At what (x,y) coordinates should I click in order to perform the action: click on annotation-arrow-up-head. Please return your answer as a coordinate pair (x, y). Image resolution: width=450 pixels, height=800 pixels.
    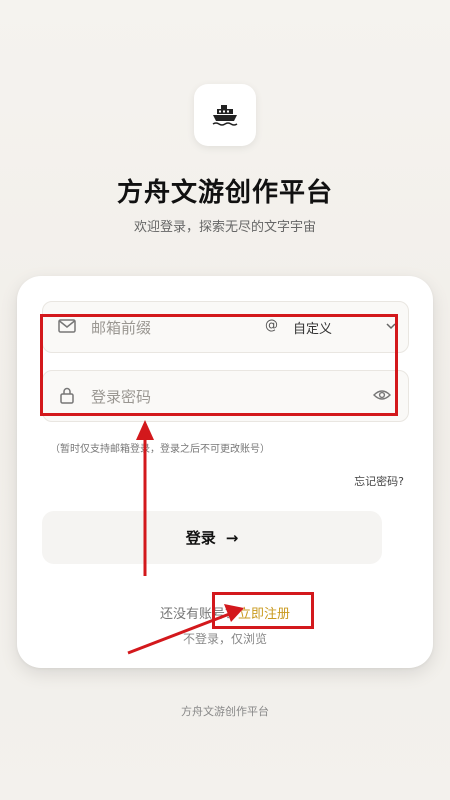
    Looking at the image, I should click on (145, 430).